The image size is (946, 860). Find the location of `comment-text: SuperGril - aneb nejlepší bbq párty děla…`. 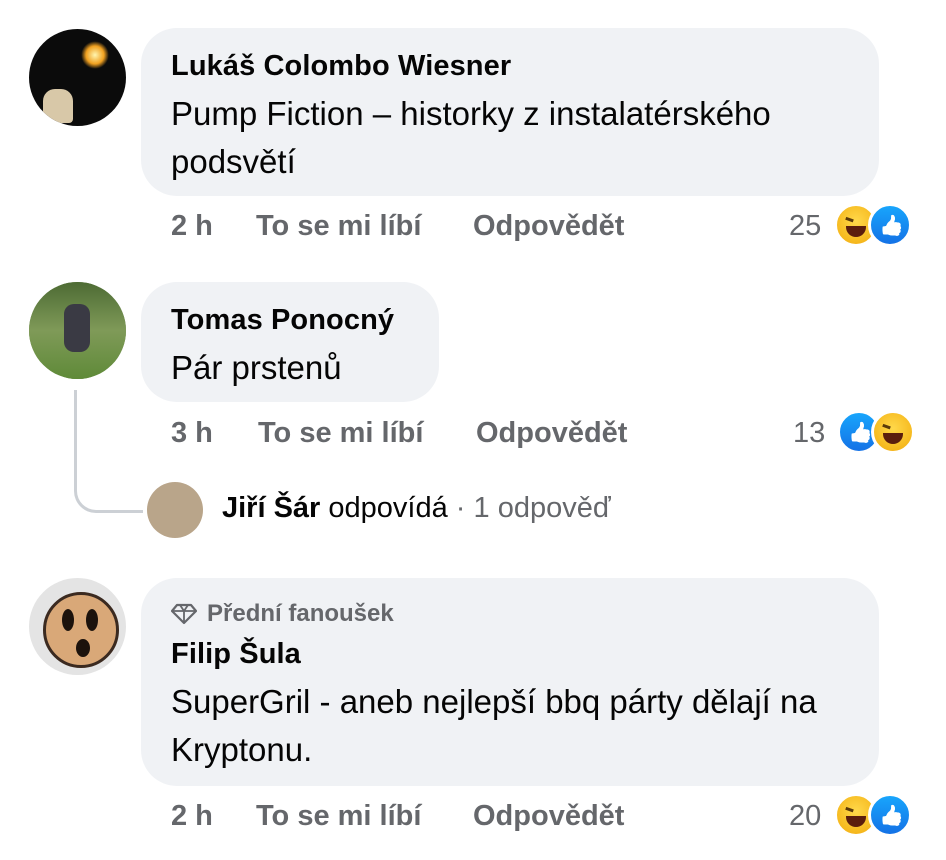

comment-text: SuperGril - aneb nejlepší bbq párty děla… is located at coordinates (494, 725).